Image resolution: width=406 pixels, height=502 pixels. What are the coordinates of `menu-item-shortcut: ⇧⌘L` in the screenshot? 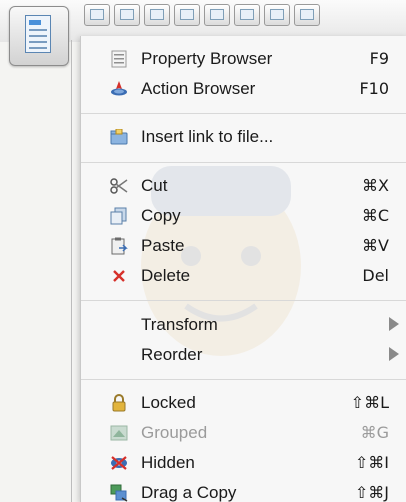 It's located at (369, 402).